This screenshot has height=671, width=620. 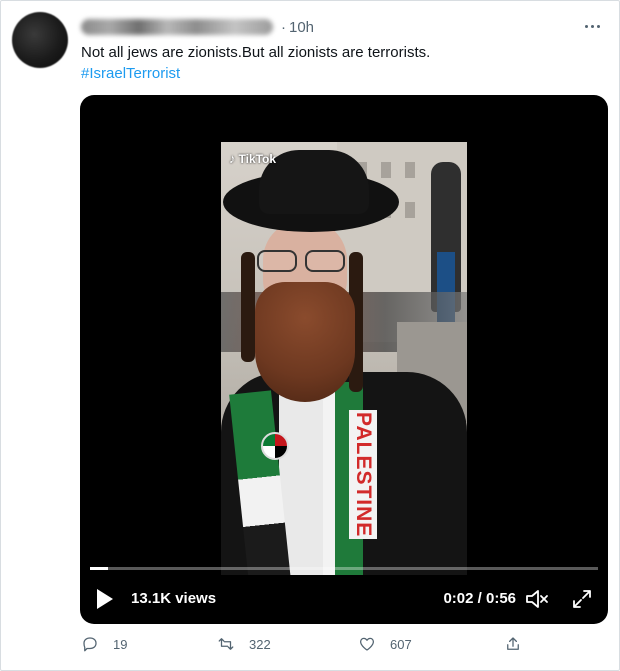 What do you see at coordinates (401, 644) in the screenshot?
I see `like-count: 607` at bounding box center [401, 644].